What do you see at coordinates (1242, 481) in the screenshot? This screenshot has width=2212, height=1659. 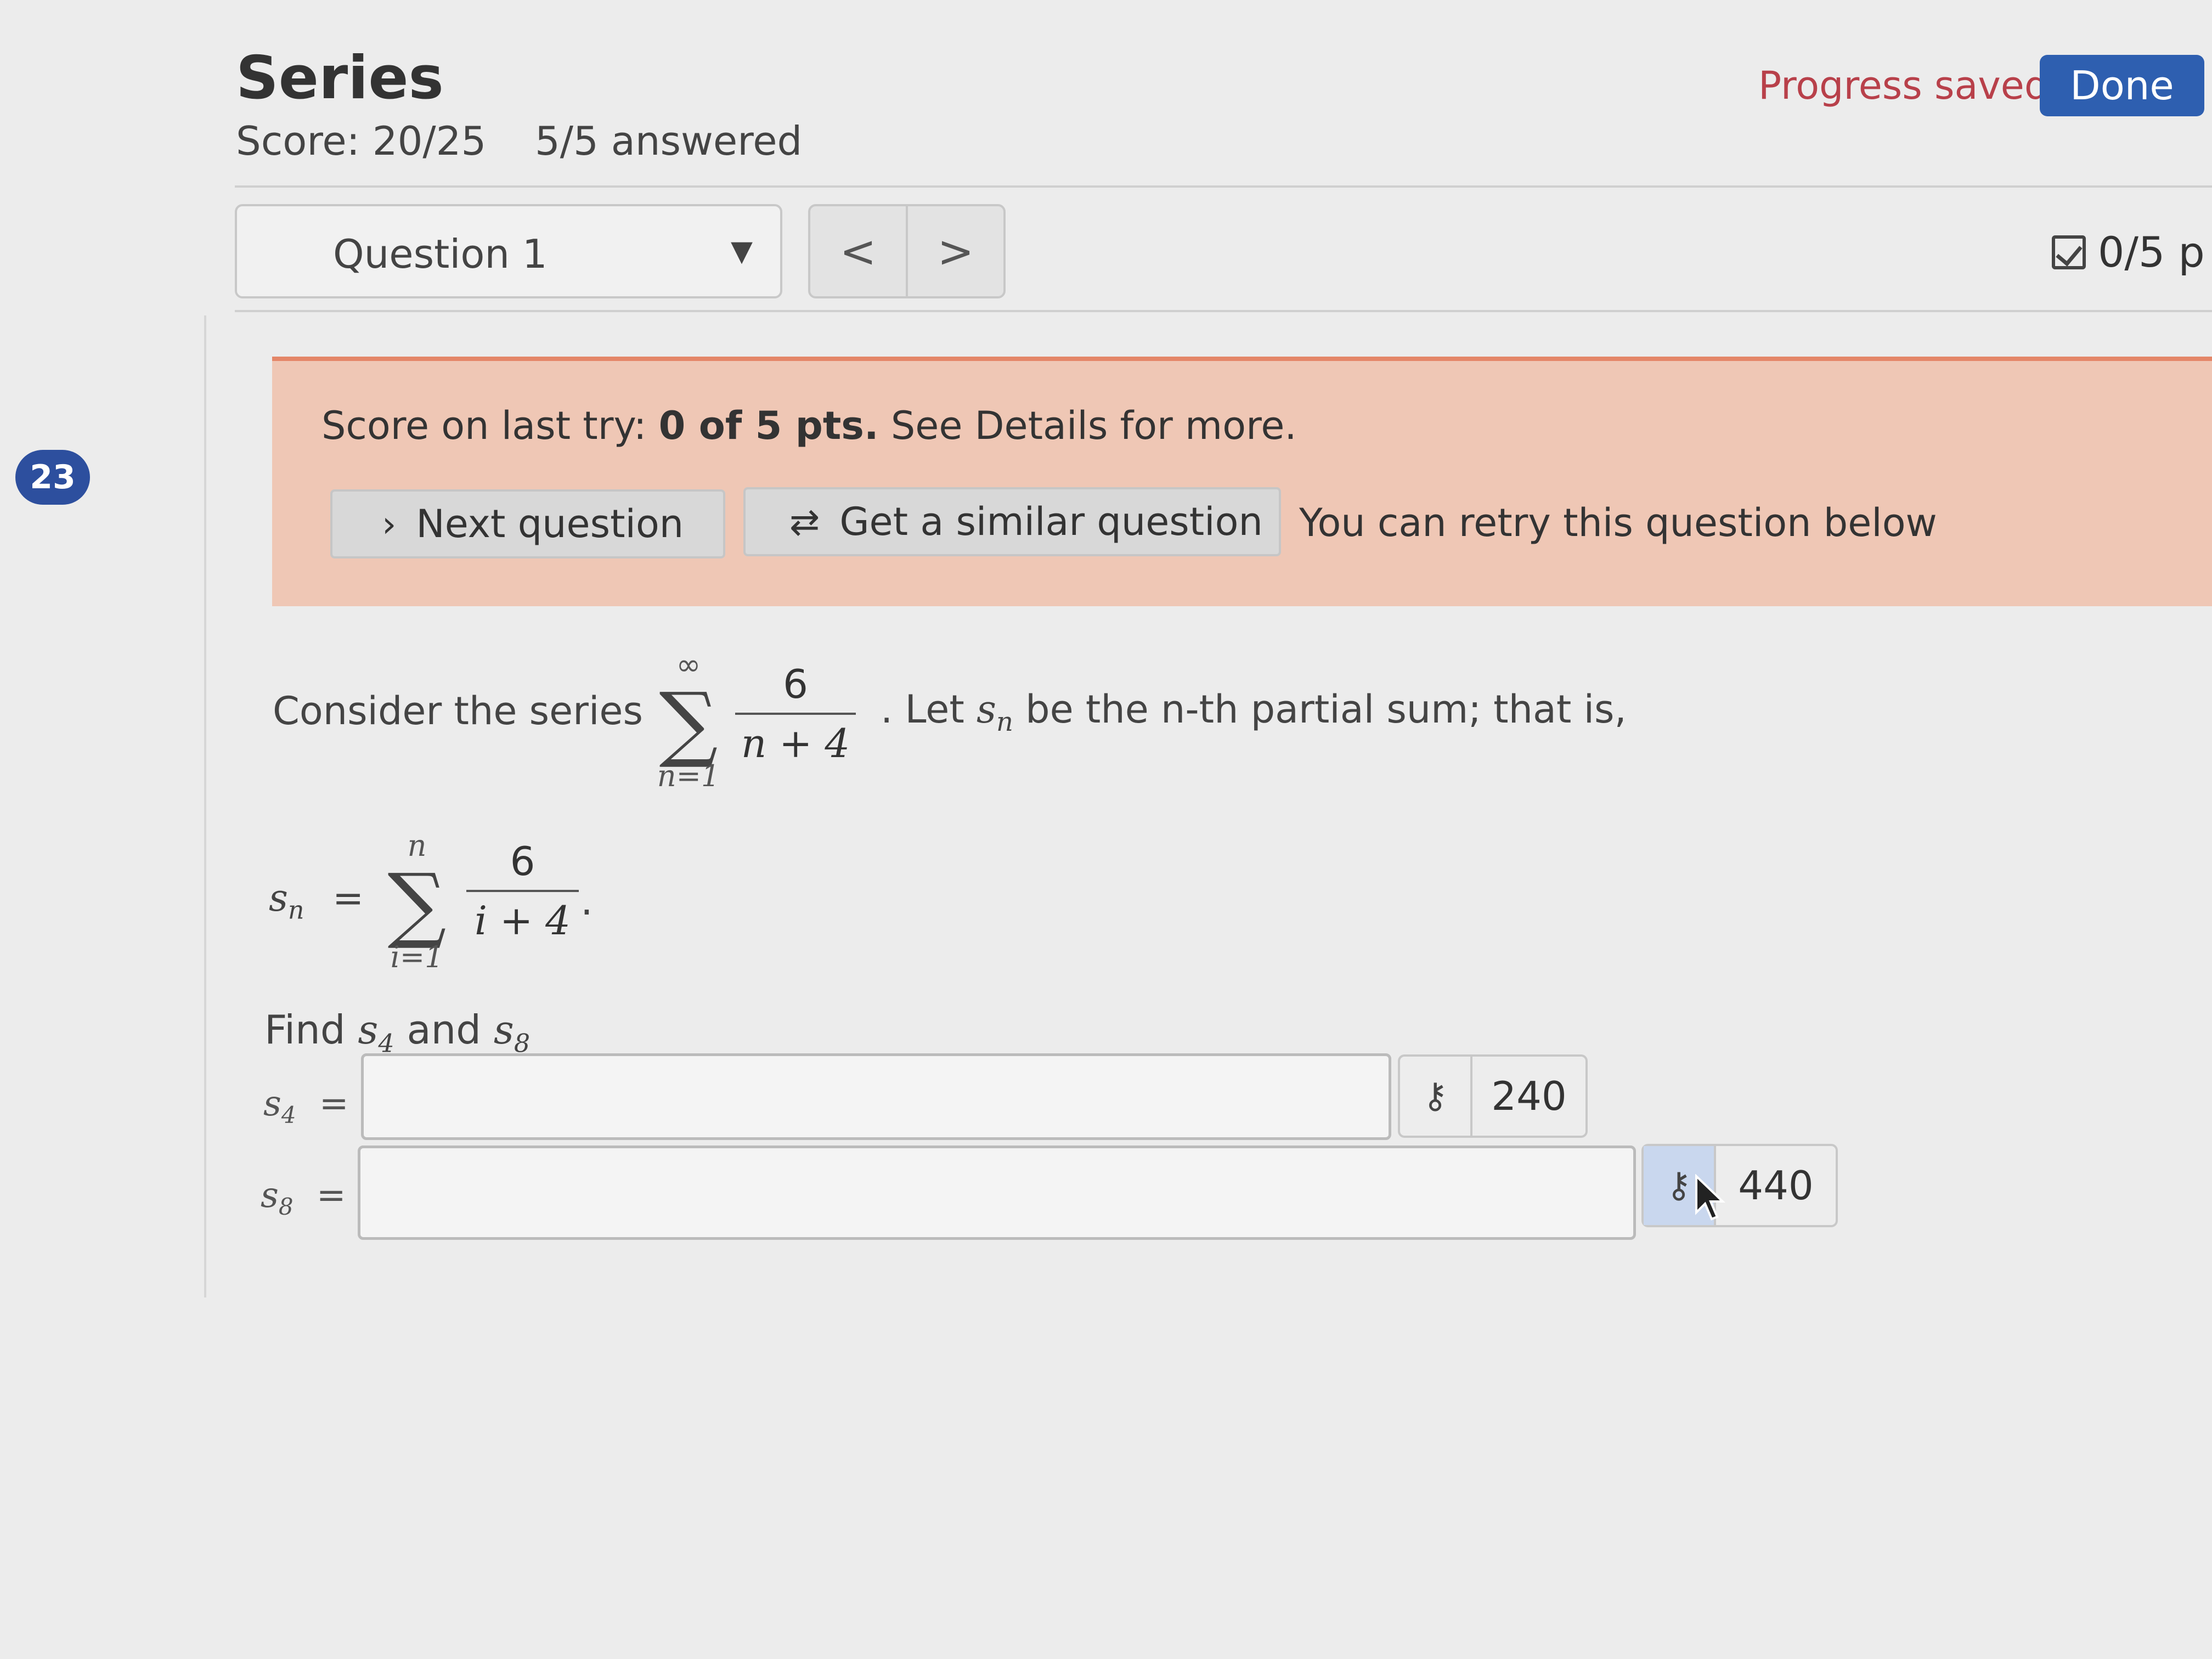 I see `score-banner` at bounding box center [1242, 481].